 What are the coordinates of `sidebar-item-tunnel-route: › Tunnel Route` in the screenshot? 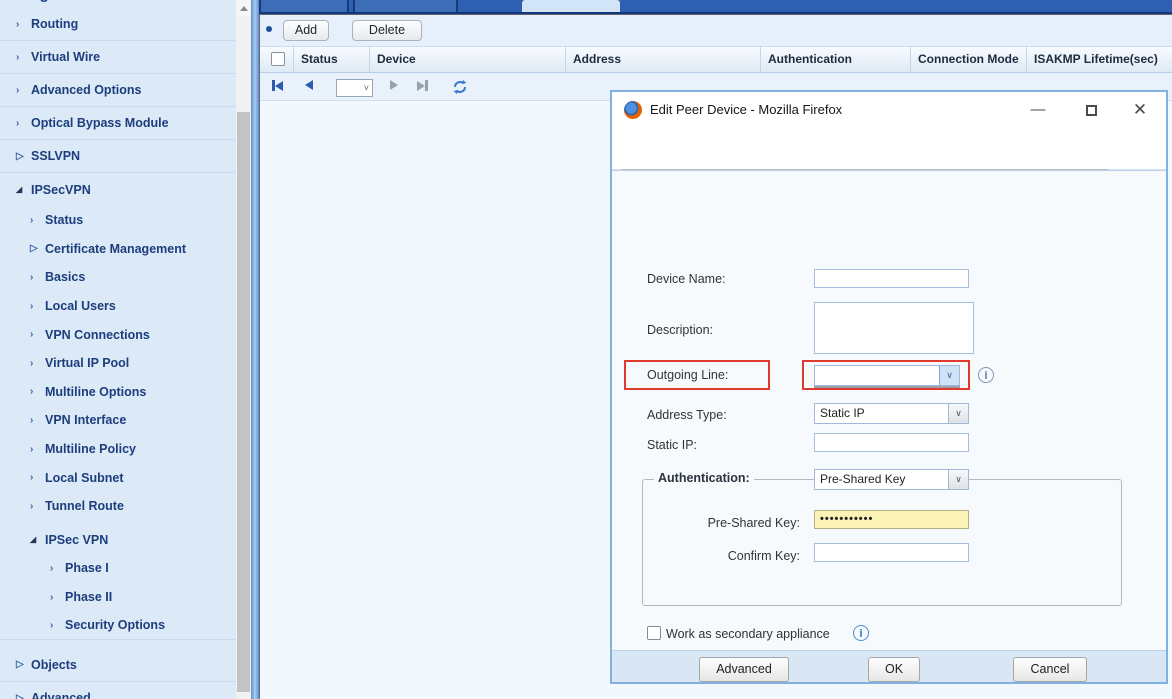 It's located at (118, 506).